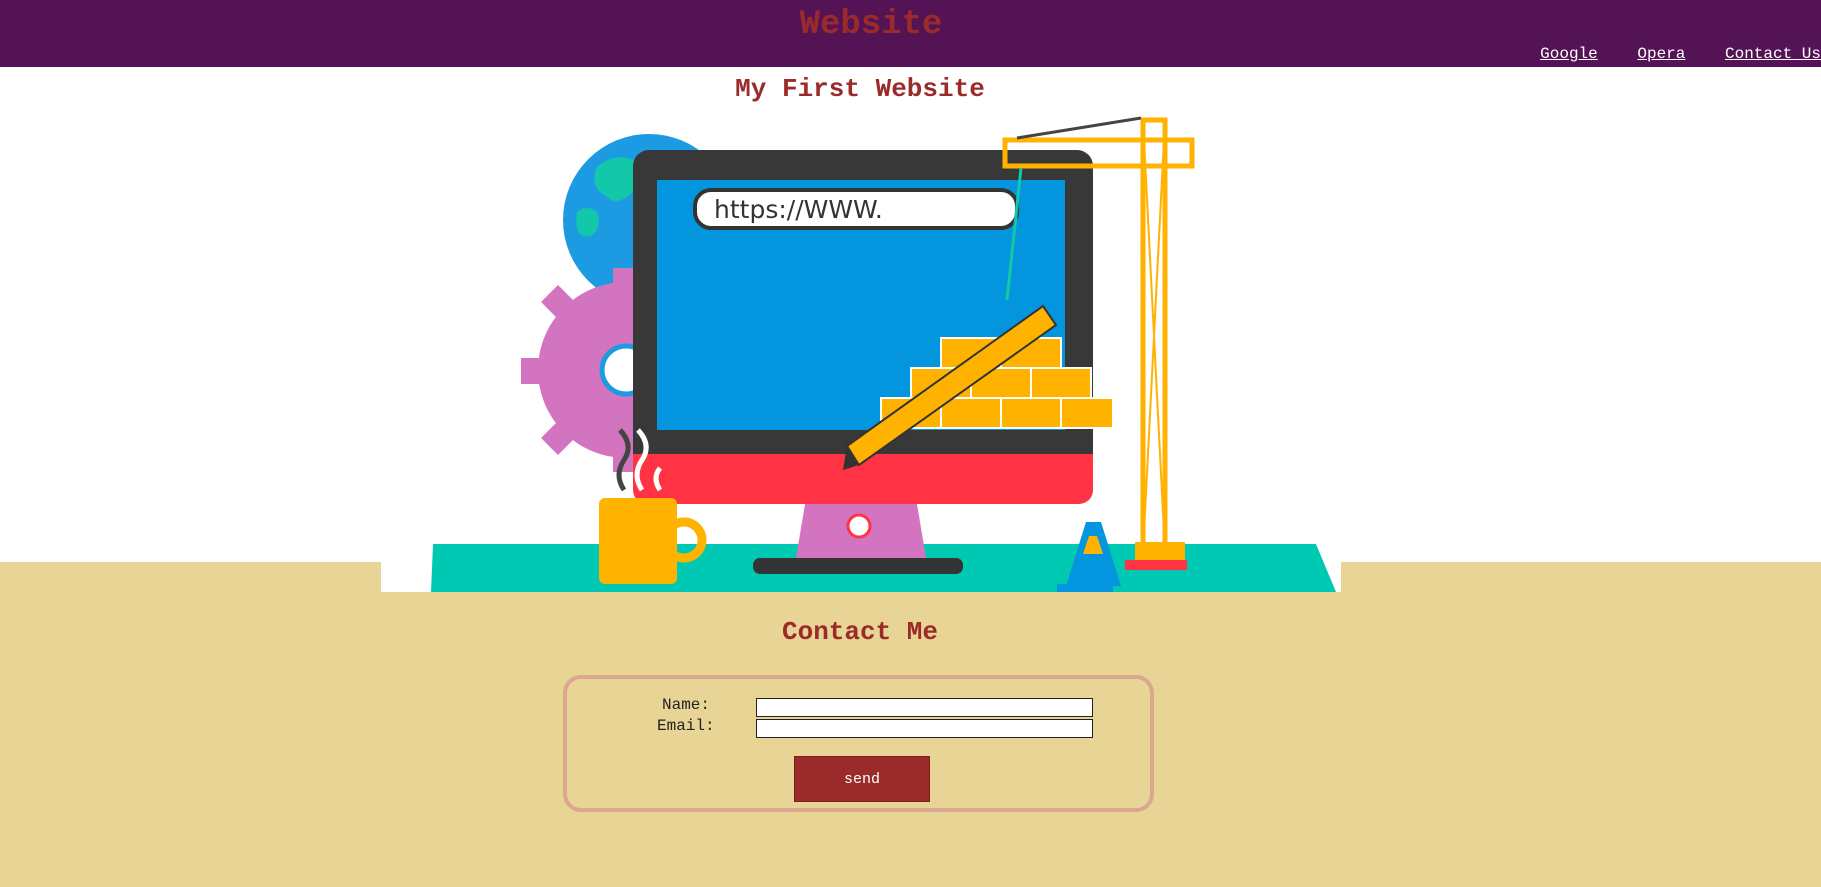 The image size is (1821, 887). Describe the element at coordinates (862, 779) in the screenshot. I see `send-button: send` at that location.